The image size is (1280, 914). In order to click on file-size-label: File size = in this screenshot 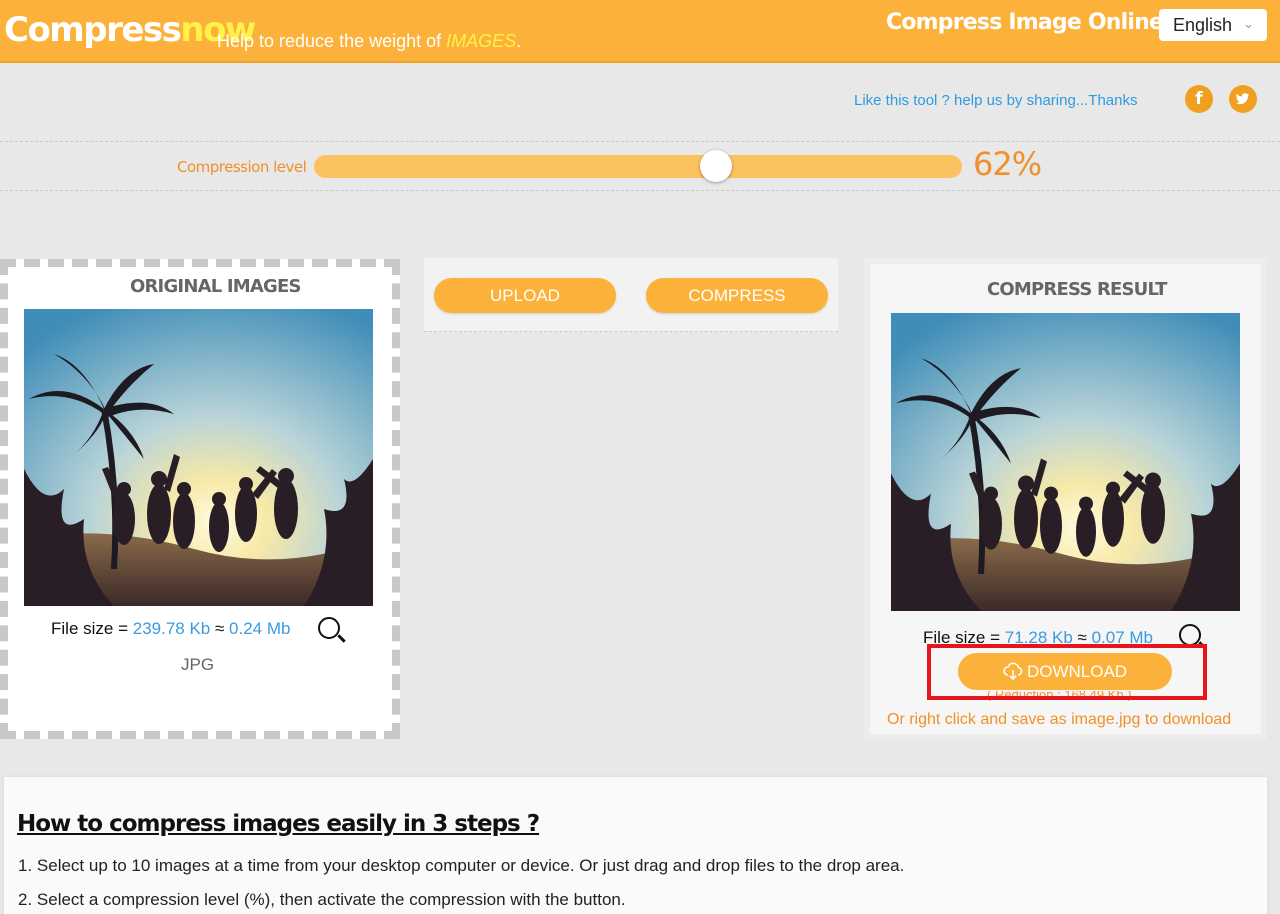, I will do `click(92, 628)`.